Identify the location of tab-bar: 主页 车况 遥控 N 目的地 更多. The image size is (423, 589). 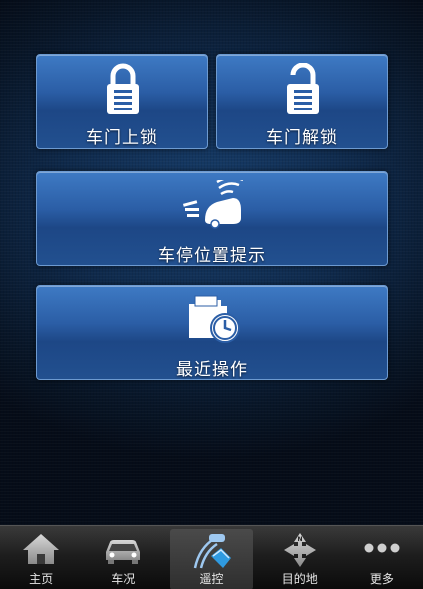
(211, 557).